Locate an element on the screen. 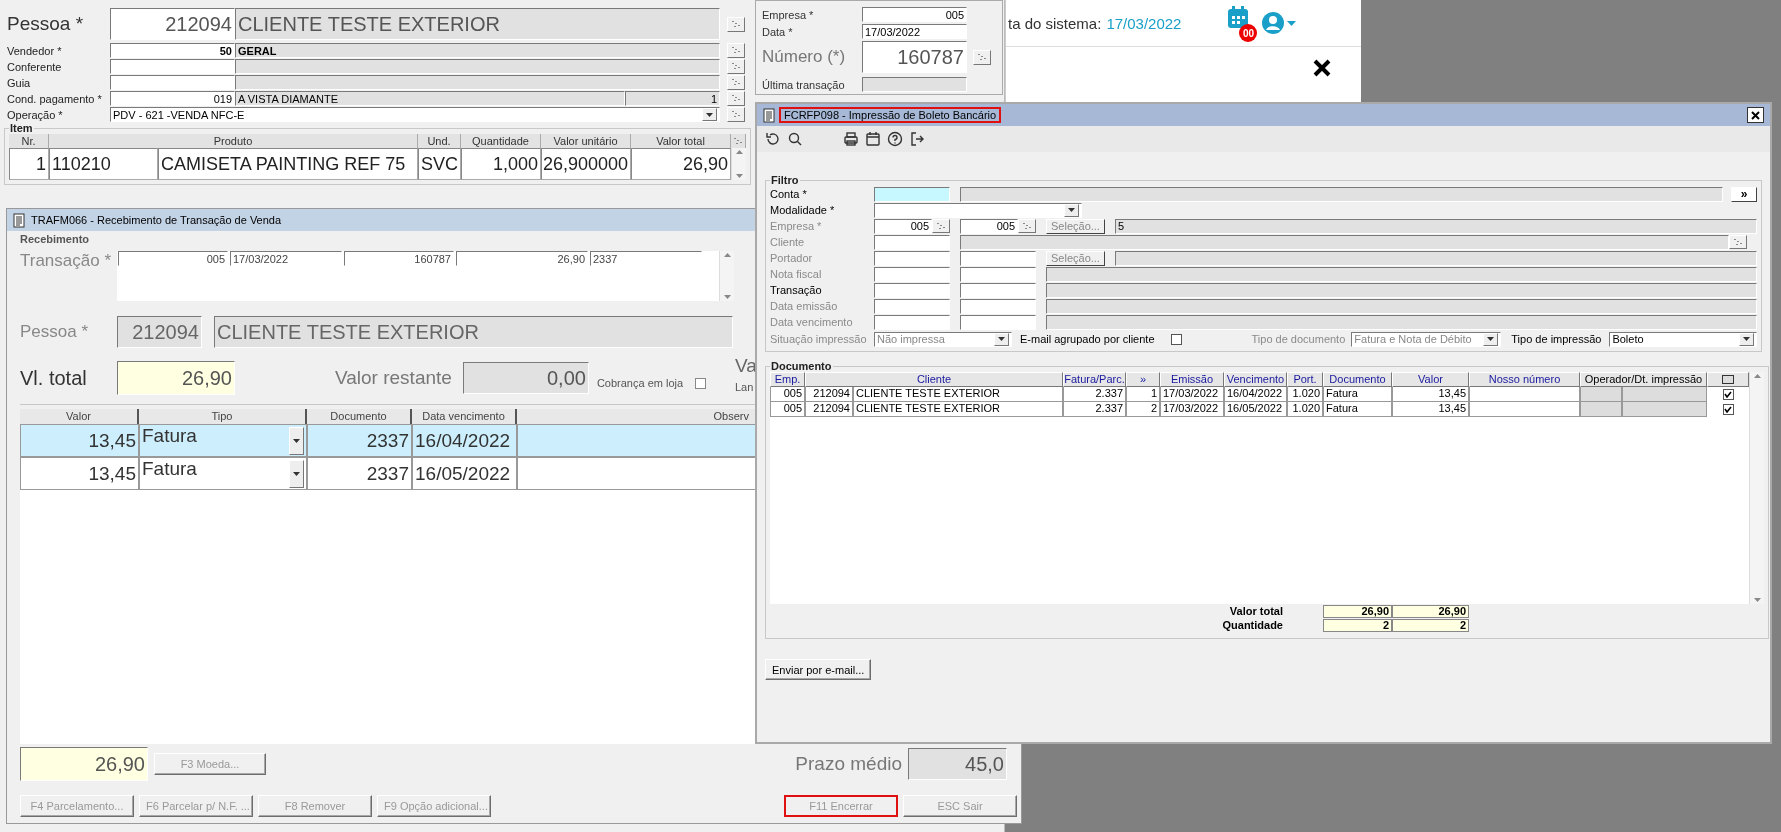 The image size is (1781, 832). field-label: Cond. pagamento * is located at coordinates (55, 98).